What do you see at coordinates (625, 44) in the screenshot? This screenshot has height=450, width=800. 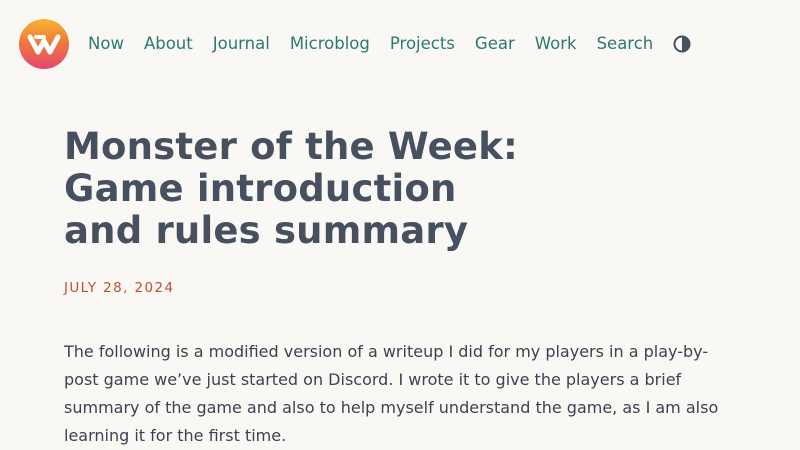 I see `nav-link-search: Search` at bounding box center [625, 44].